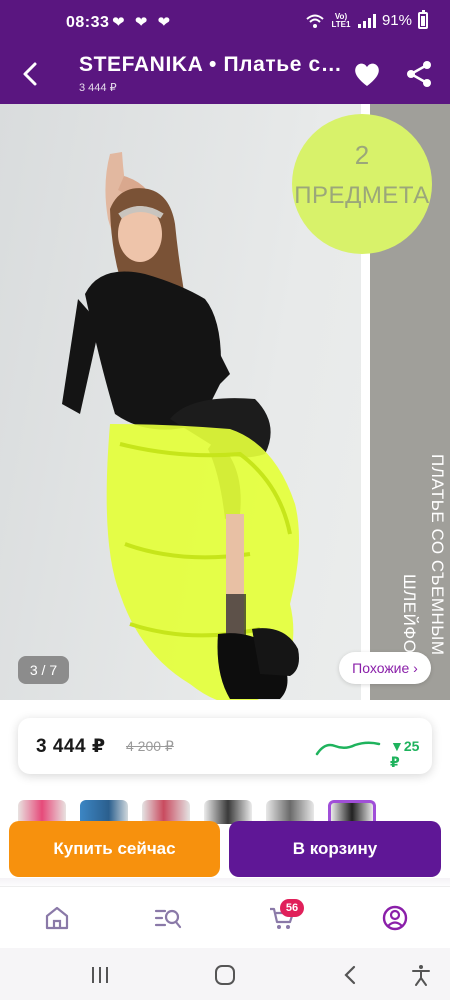 The width and height of the screenshot is (450, 1000). Describe the element at coordinates (292, 908) in the screenshot. I see `cart-badge: 56` at that location.